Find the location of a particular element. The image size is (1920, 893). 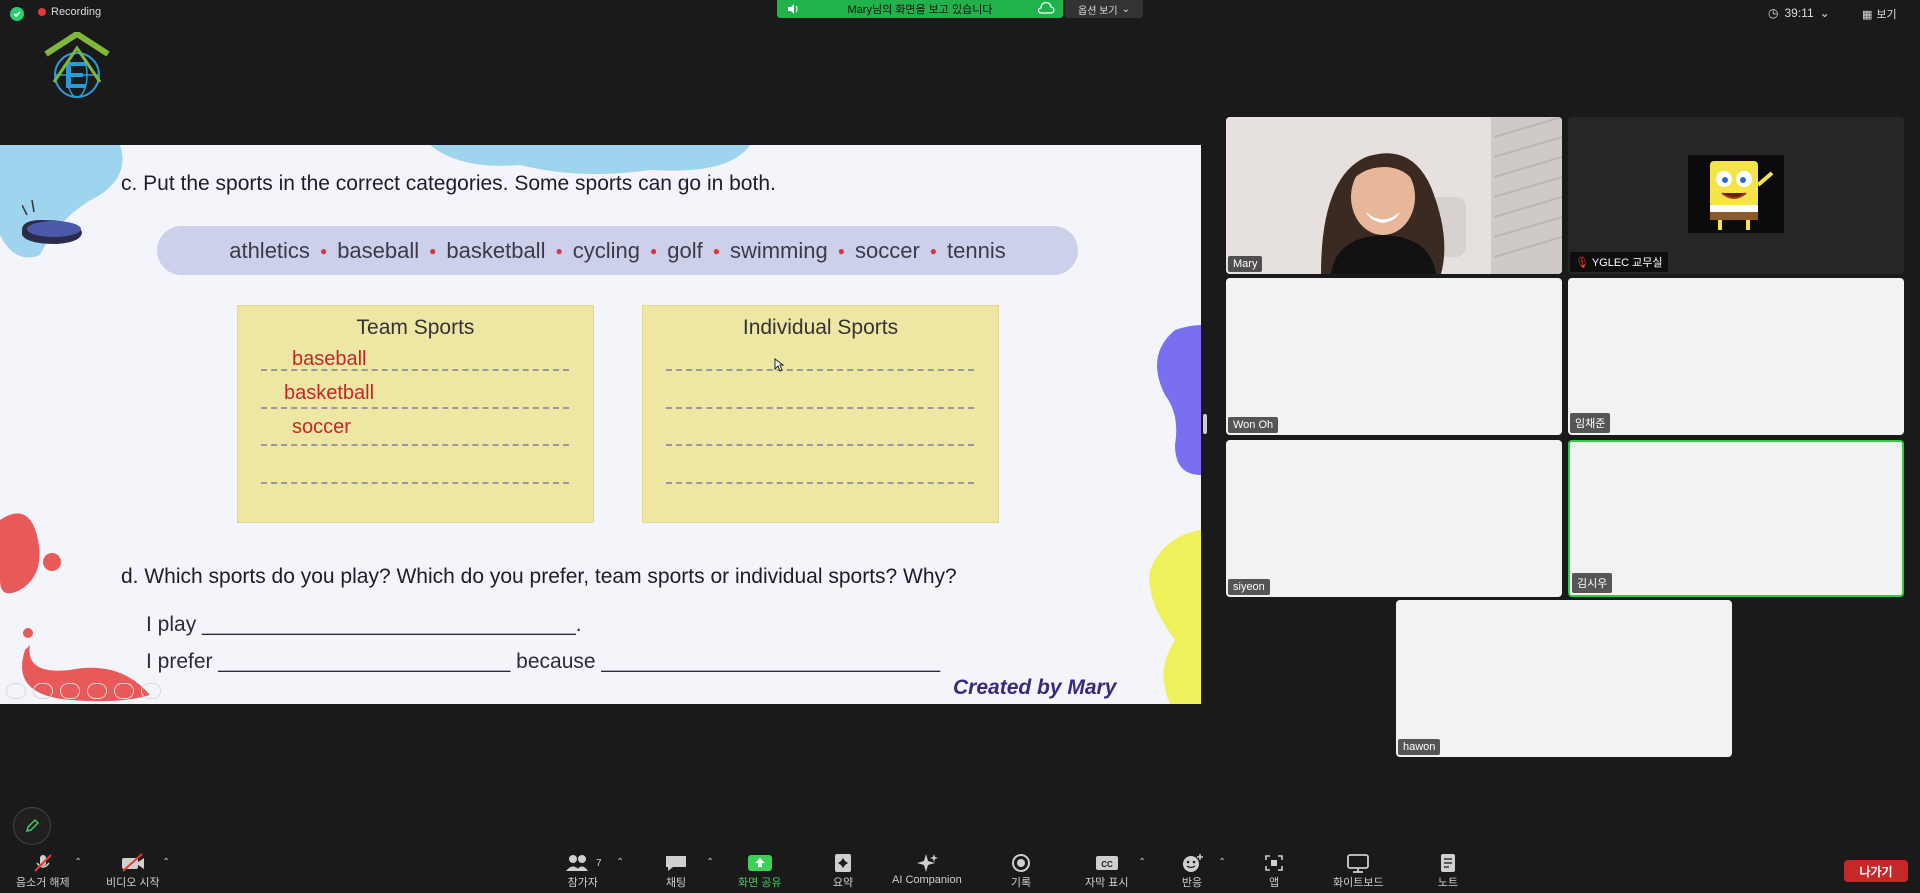

ai-companion-label: AI Companion is located at coordinates (927, 880).